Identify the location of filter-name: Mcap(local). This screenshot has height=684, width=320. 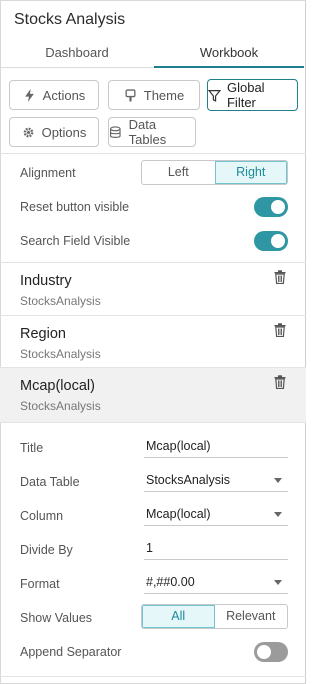
(57, 386).